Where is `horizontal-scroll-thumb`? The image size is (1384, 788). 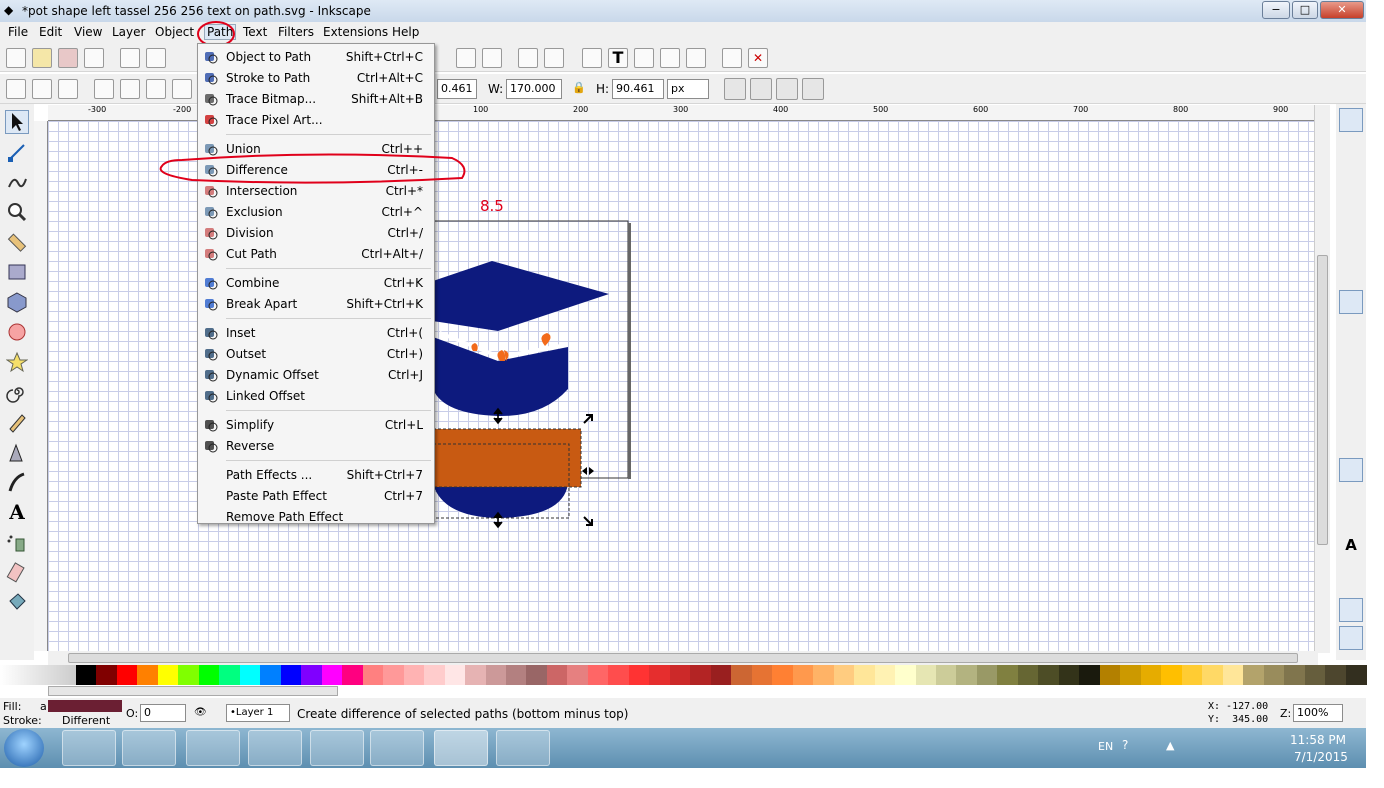
horizontal-scroll-thumb is located at coordinates (683, 658).